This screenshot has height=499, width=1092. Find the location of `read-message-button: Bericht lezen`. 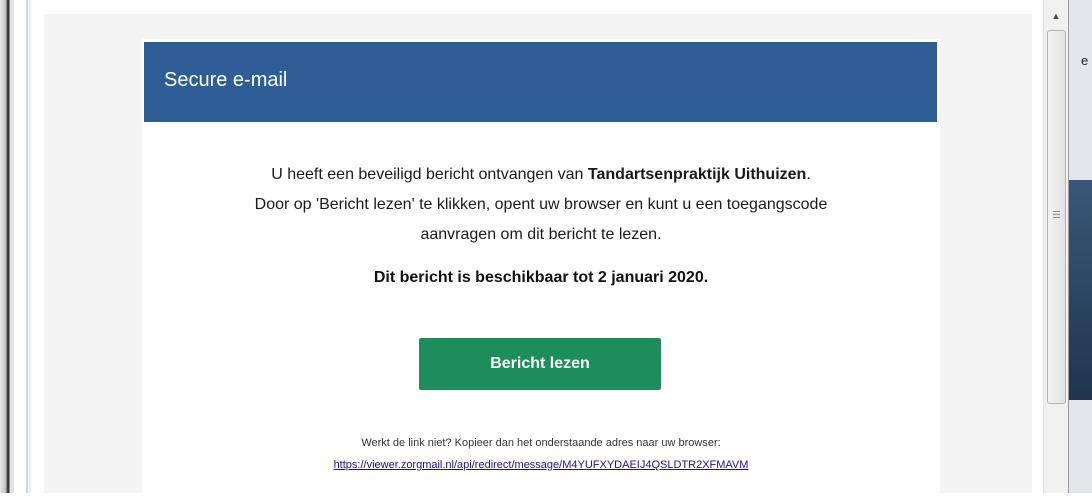

read-message-button: Bericht lezen is located at coordinates (540, 364).